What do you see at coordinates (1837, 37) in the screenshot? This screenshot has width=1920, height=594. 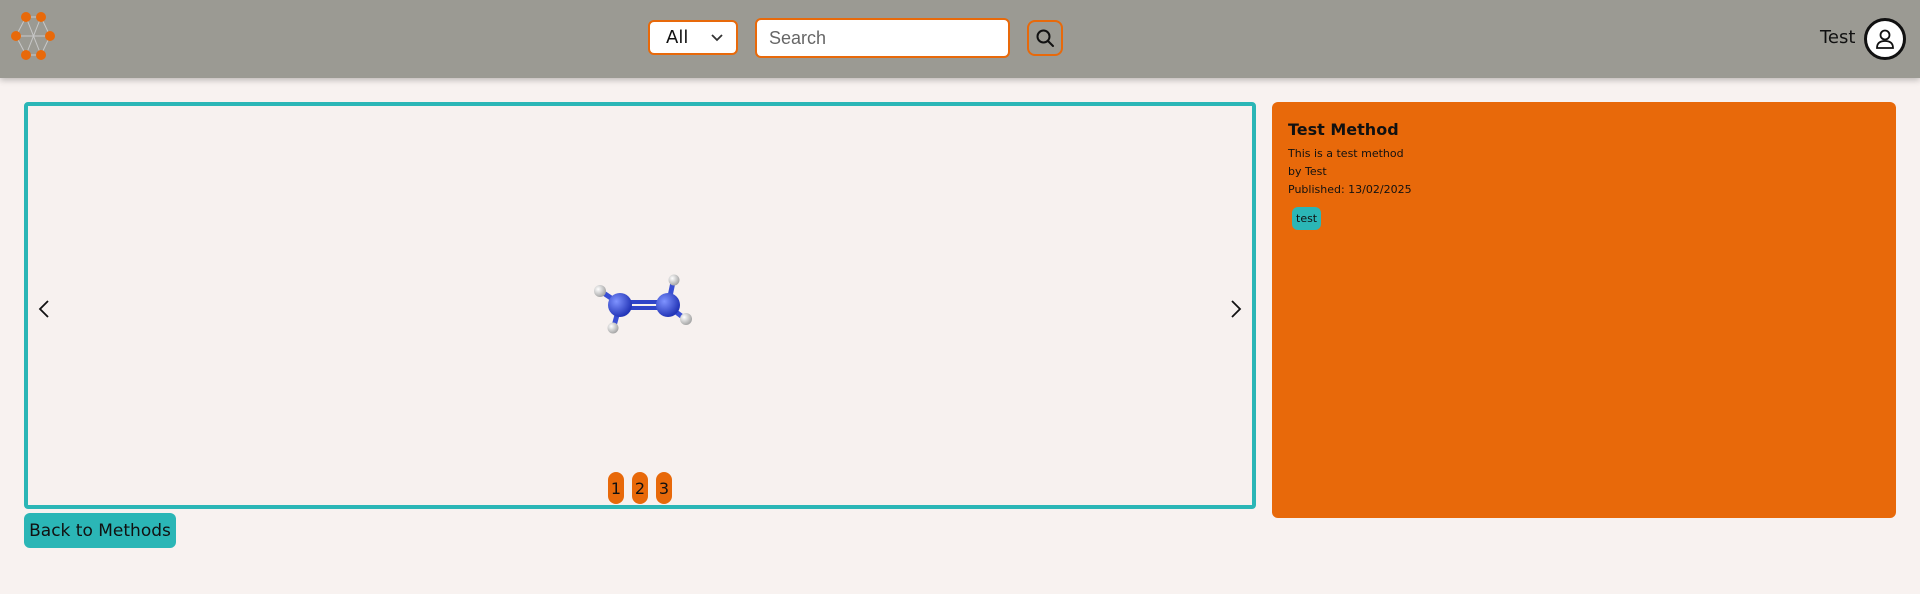 I see `user-name: Test` at bounding box center [1837, 37].